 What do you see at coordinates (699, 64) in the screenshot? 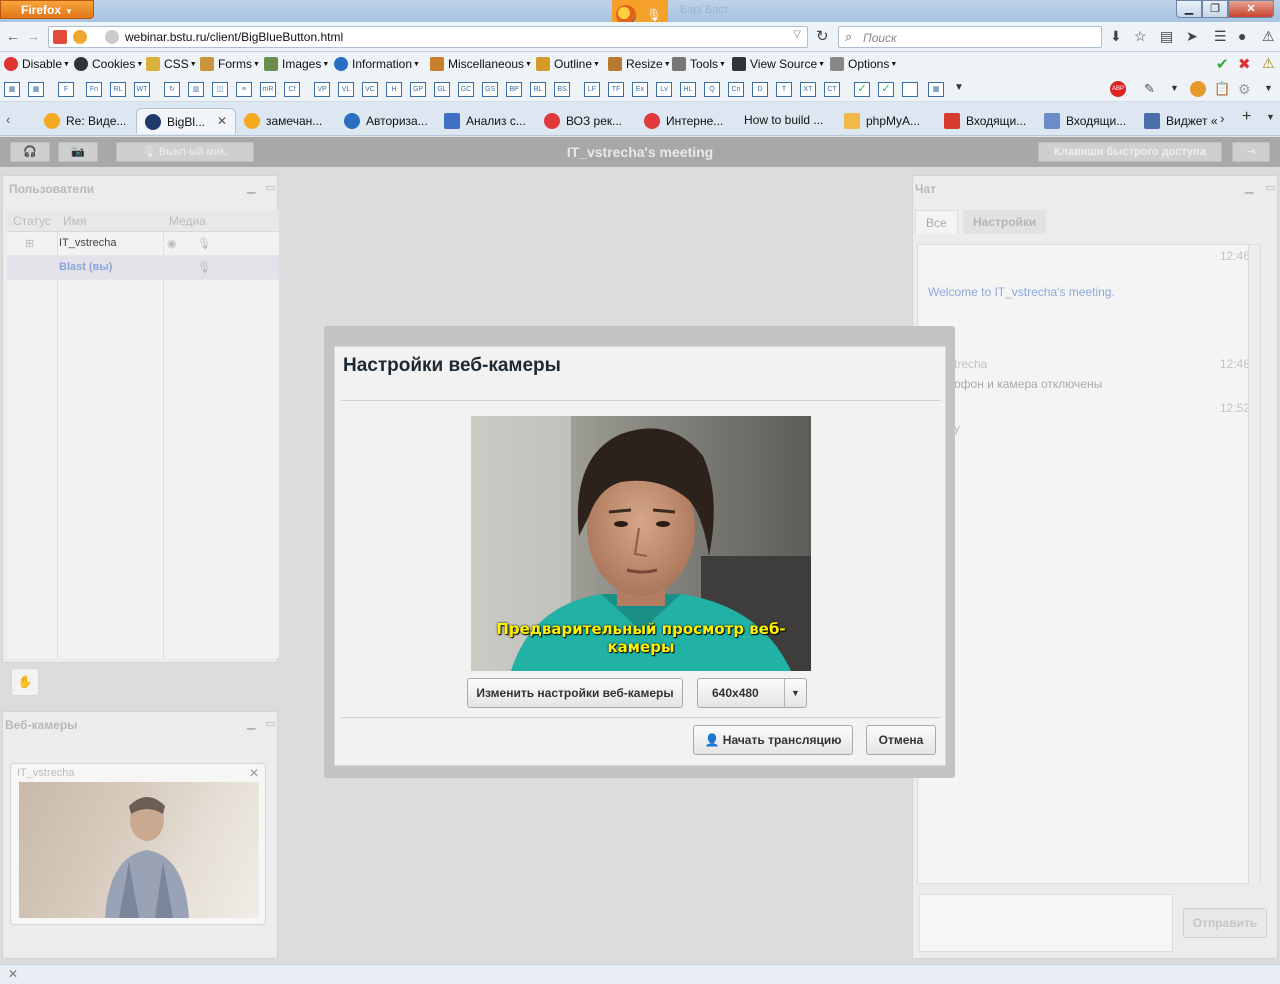
I see `toolbar-tools: Tools▼` at bounding box center [699, 64].